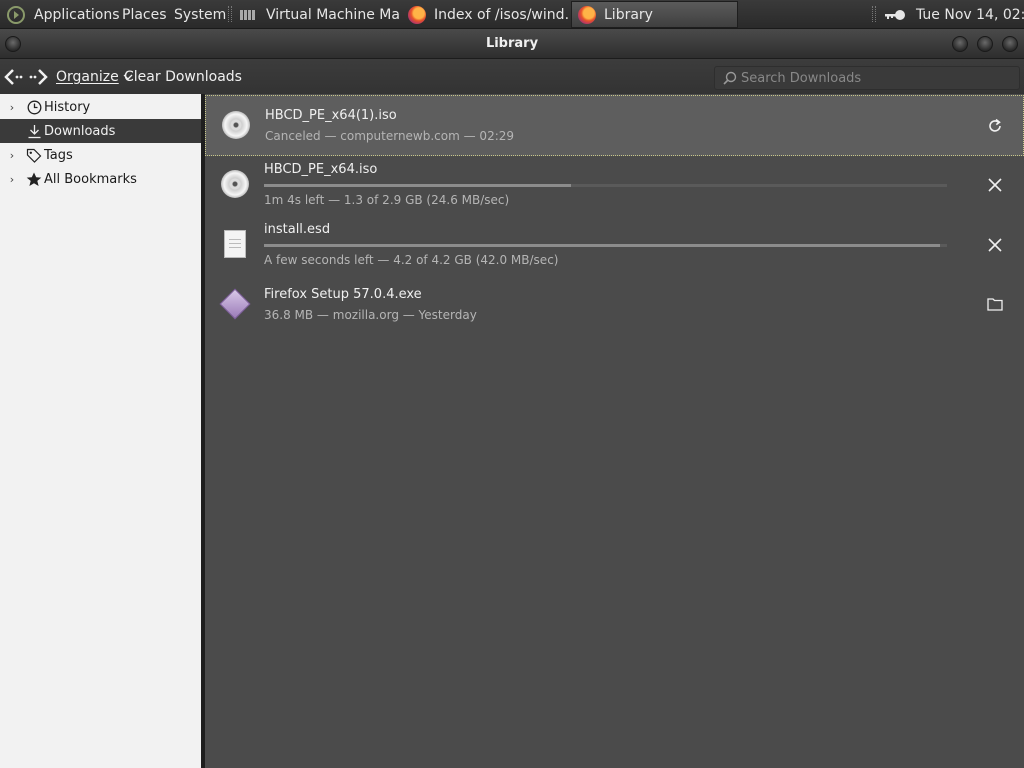 The image size is (1024, 768). I want to click on sidebar-item-tags: › Tags, so click(100, 155).